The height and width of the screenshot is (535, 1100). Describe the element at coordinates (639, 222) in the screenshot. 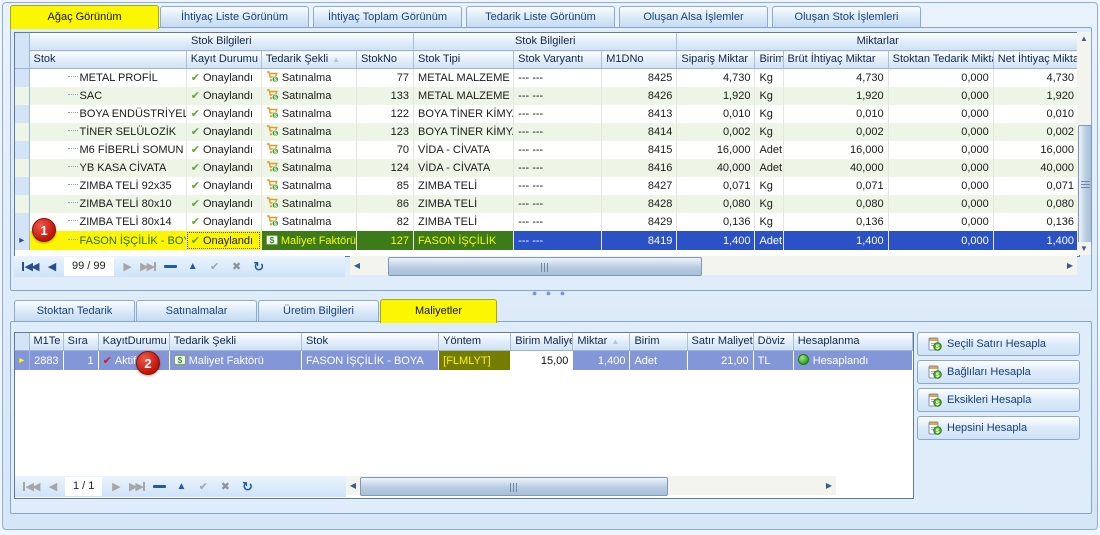

I see `cell-m1dno: 8429` at that location.